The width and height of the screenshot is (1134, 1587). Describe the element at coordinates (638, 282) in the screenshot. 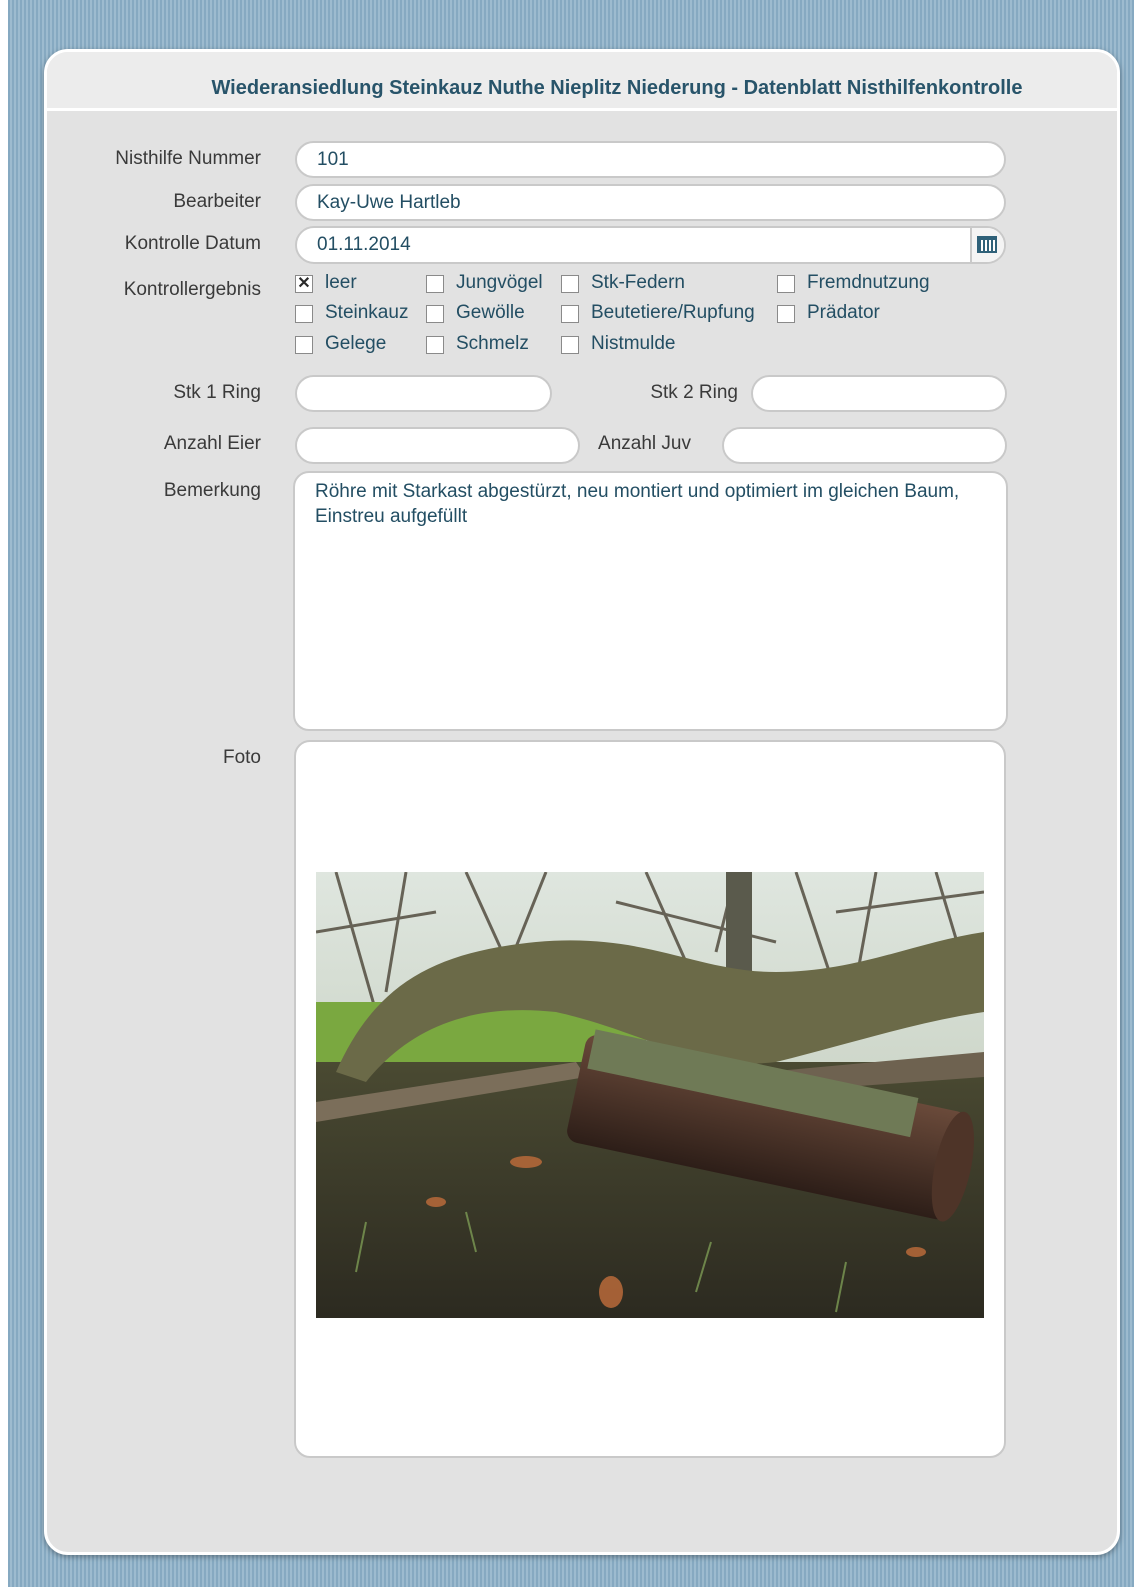

I see `checkbox-stk-federn-label: Stk-Federn` at that location.